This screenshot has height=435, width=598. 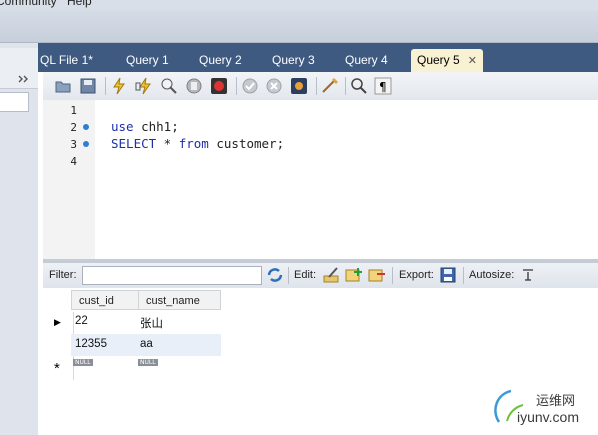 What do you see at coordinates (156, 126) in the screenshot?
I see `code-text: chh1;` at bounding box center [156, 126].